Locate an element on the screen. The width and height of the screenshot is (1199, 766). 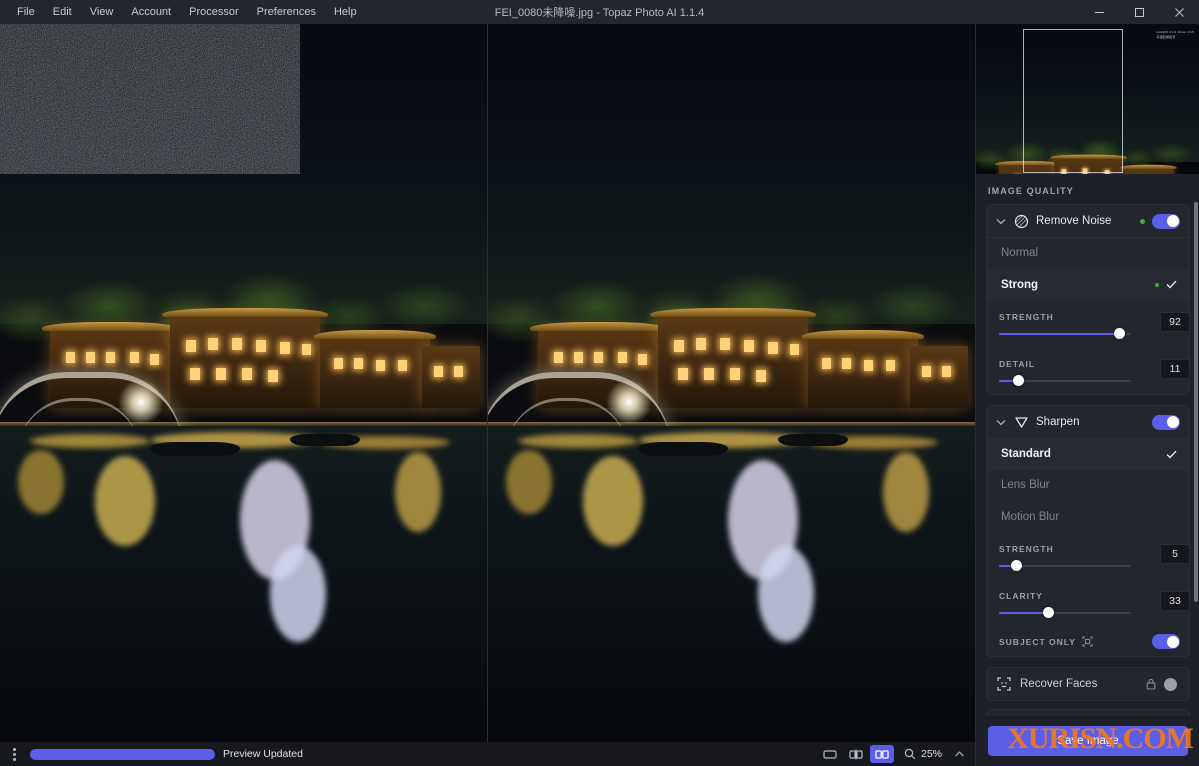
panel-scrollbar is located at coordinates (1196, 402).